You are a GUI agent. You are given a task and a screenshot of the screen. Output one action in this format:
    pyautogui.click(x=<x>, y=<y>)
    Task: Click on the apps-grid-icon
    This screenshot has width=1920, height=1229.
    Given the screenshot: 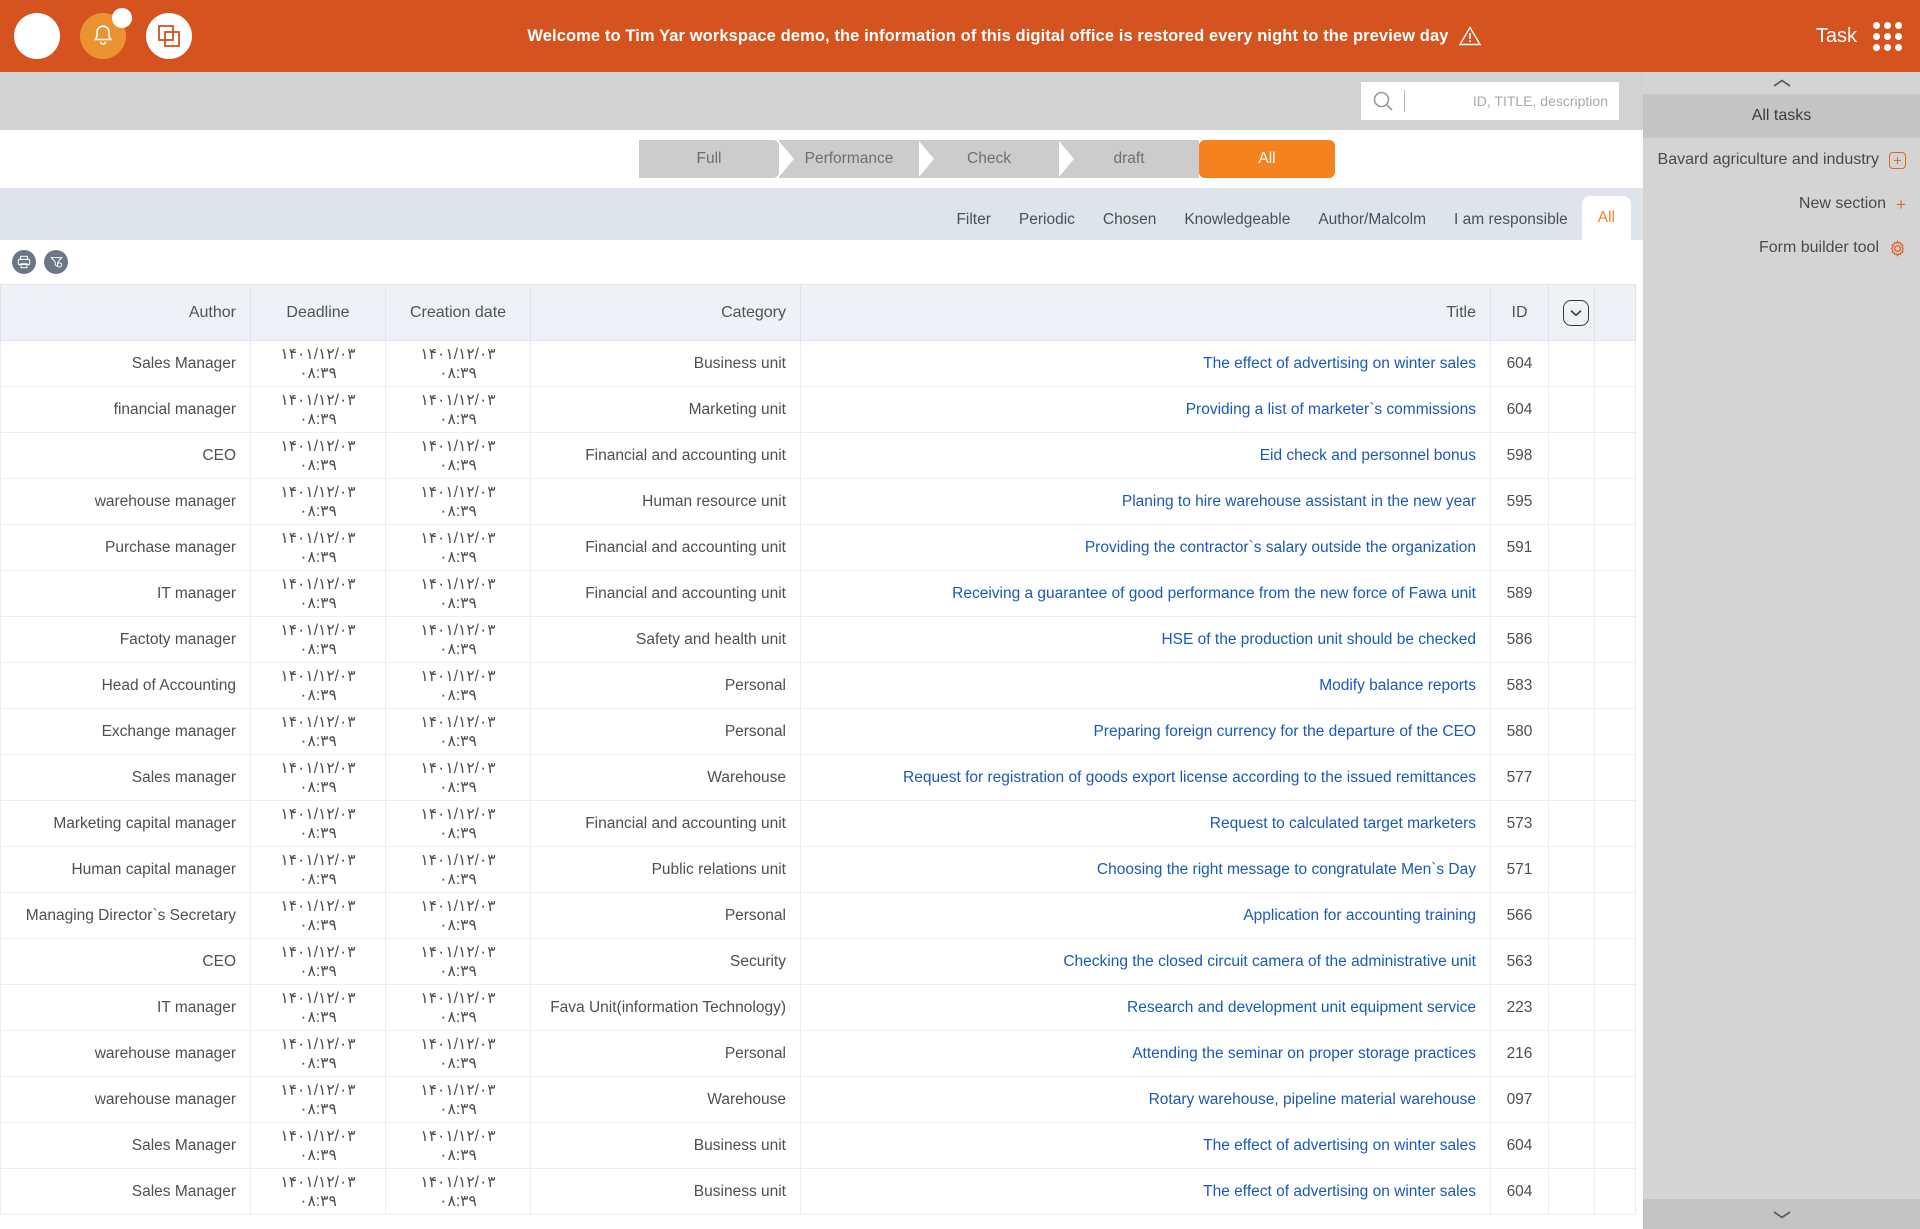 What is the action you would take?
    pyautogui.click(x=1887, y=36)
    